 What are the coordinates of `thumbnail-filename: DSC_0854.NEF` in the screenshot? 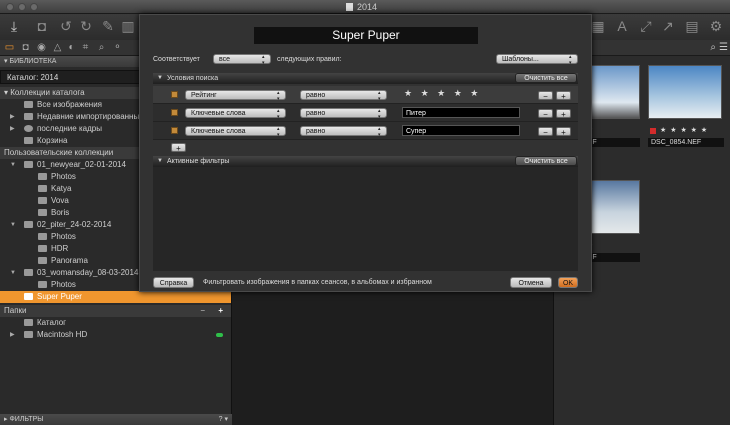 It's located at (686, 142).